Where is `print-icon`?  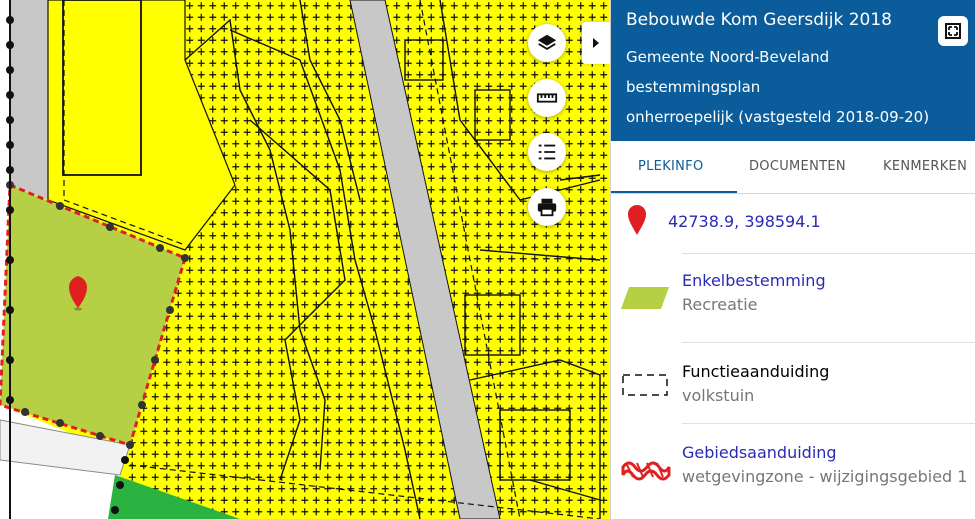
print-icon is located at coordinates (547, 207).